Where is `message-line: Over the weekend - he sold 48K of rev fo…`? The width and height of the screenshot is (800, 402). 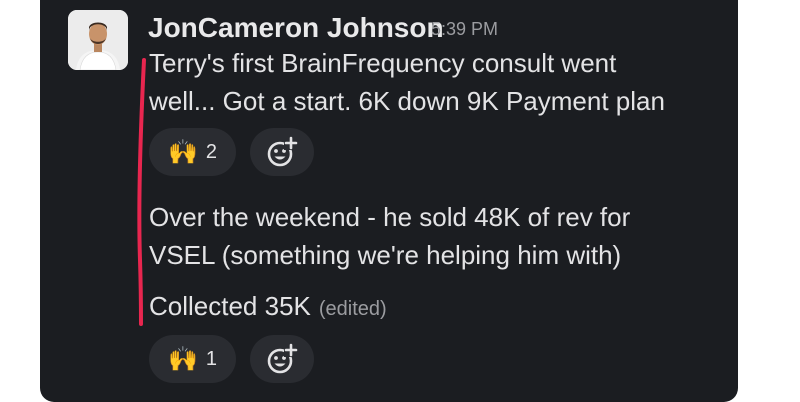 message-line: Over the weekend - he sold 48K of rev fo… is located at coordinates (390, 217).